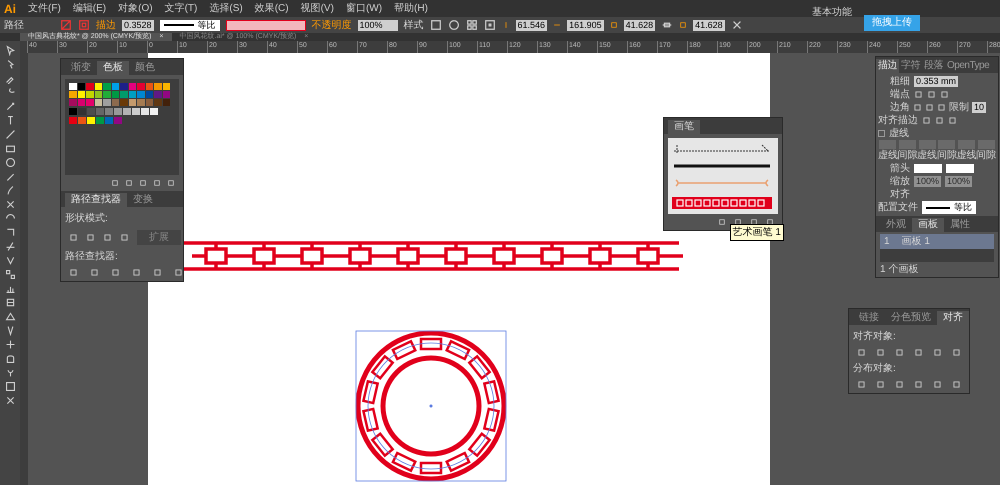 This screenshot has height=485, width=1000. What do you see at coordinates (532, 25) in the screenshot?
I see `x-field: 61.546` at bounding box center [532, 25].